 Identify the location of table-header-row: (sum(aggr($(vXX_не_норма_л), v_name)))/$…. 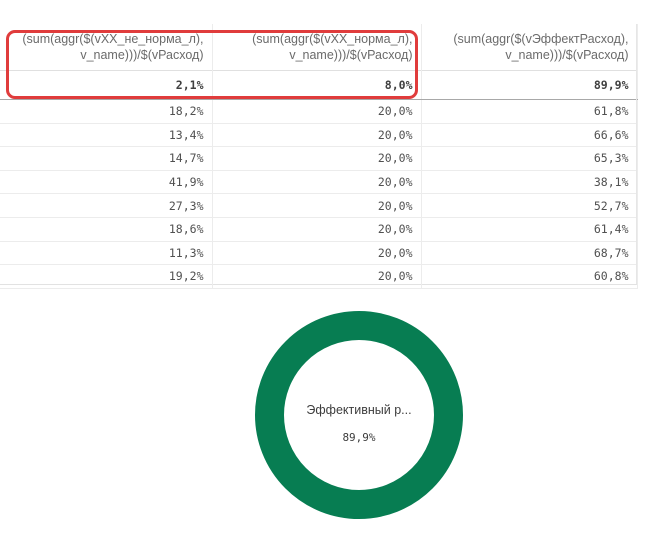
(319, 47).